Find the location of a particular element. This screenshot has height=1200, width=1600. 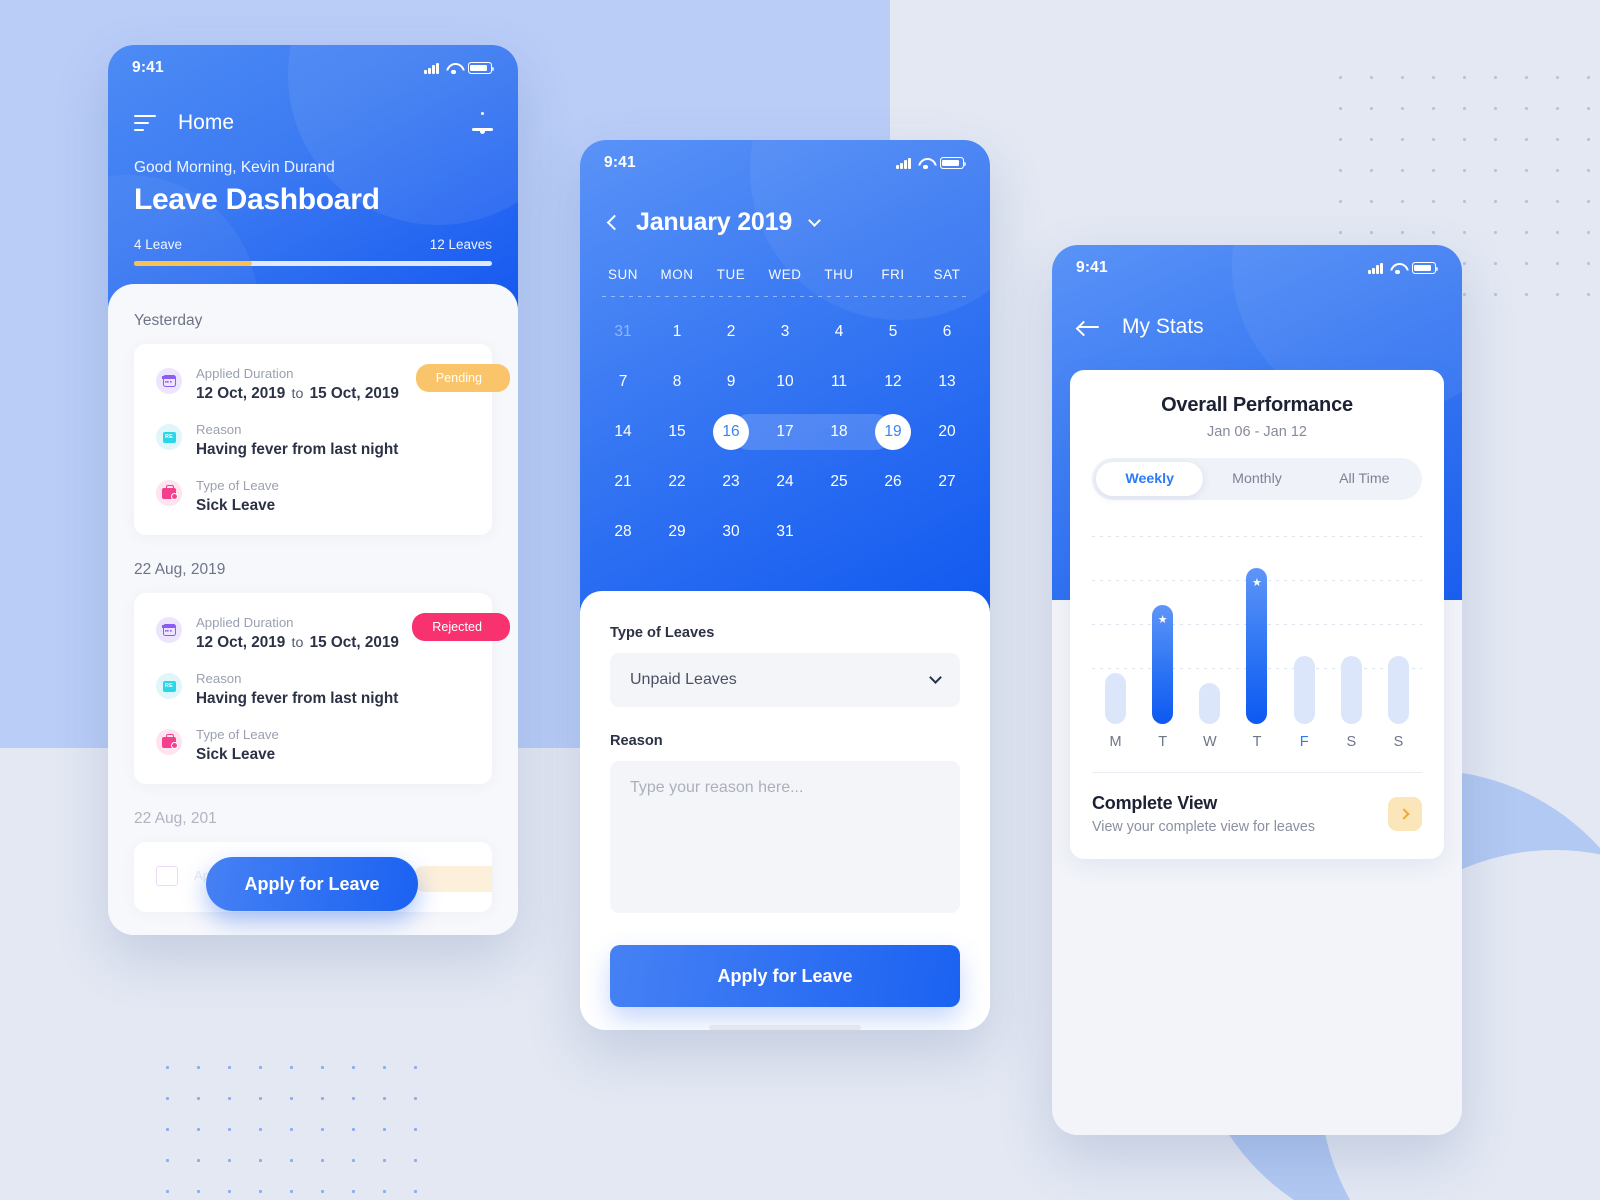

back-arrow-icon is located at coordinates (1089, 327).